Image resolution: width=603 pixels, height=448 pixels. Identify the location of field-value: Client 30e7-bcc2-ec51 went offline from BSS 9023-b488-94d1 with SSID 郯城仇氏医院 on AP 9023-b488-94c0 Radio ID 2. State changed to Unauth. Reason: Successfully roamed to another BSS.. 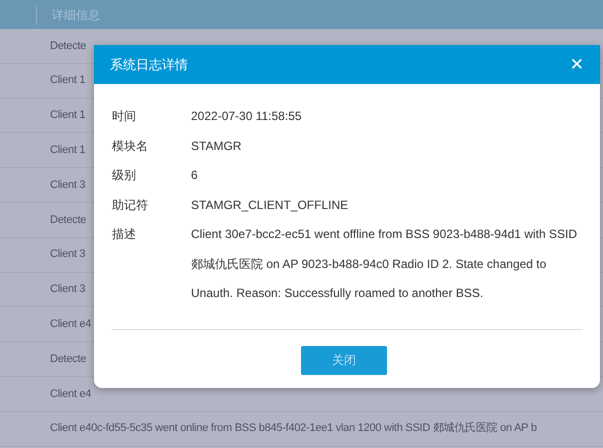
(384, 264).